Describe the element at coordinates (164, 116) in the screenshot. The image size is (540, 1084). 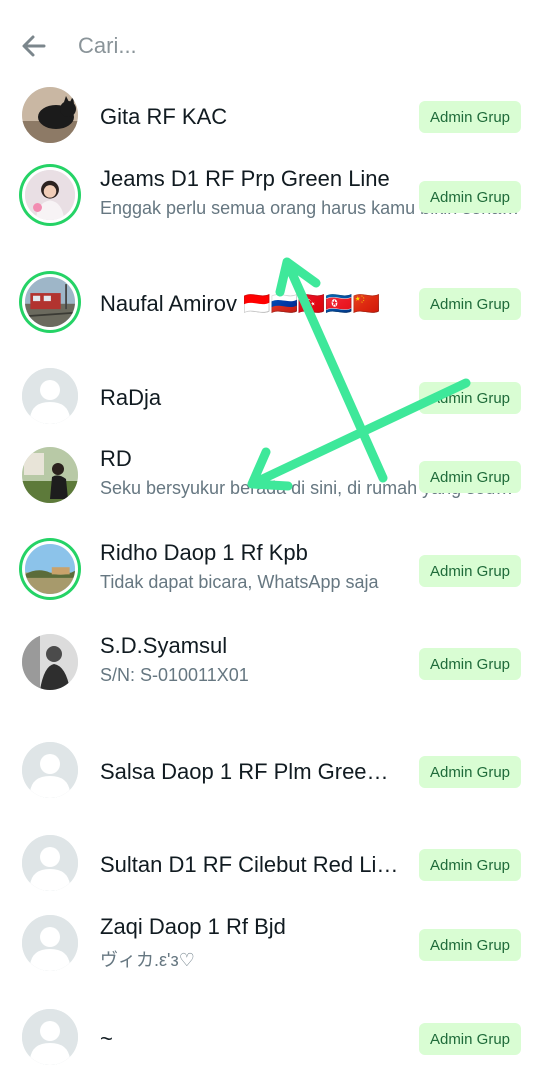
I see `participant-name: Gita RF KAC` at that location.